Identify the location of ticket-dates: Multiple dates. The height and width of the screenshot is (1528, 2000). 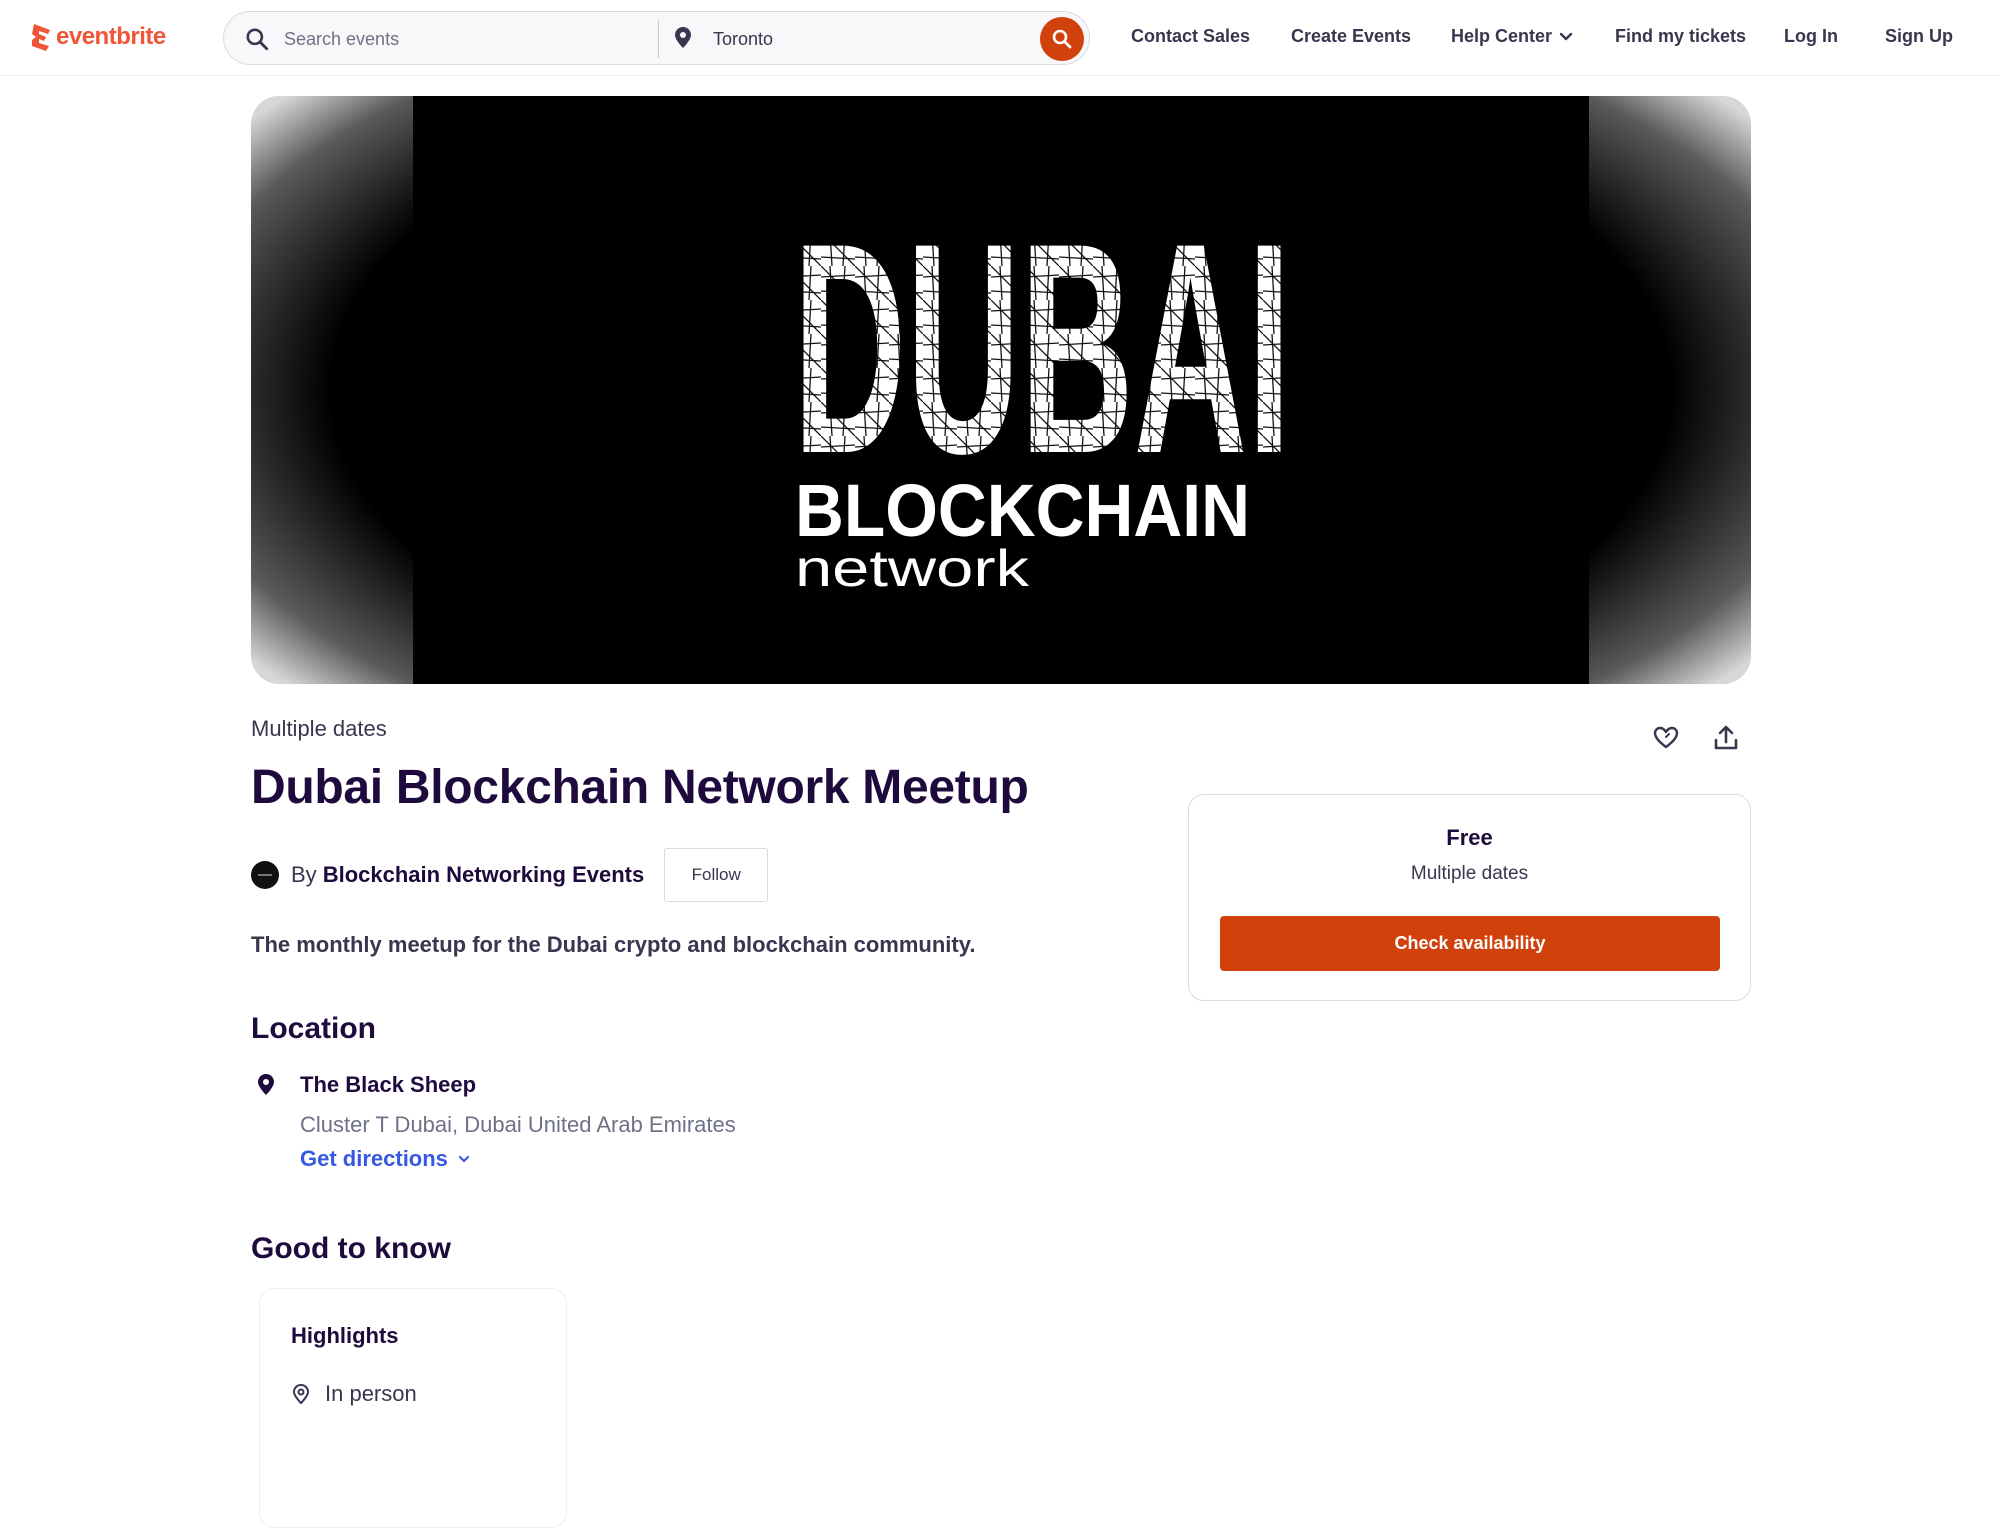
(1469, 873).